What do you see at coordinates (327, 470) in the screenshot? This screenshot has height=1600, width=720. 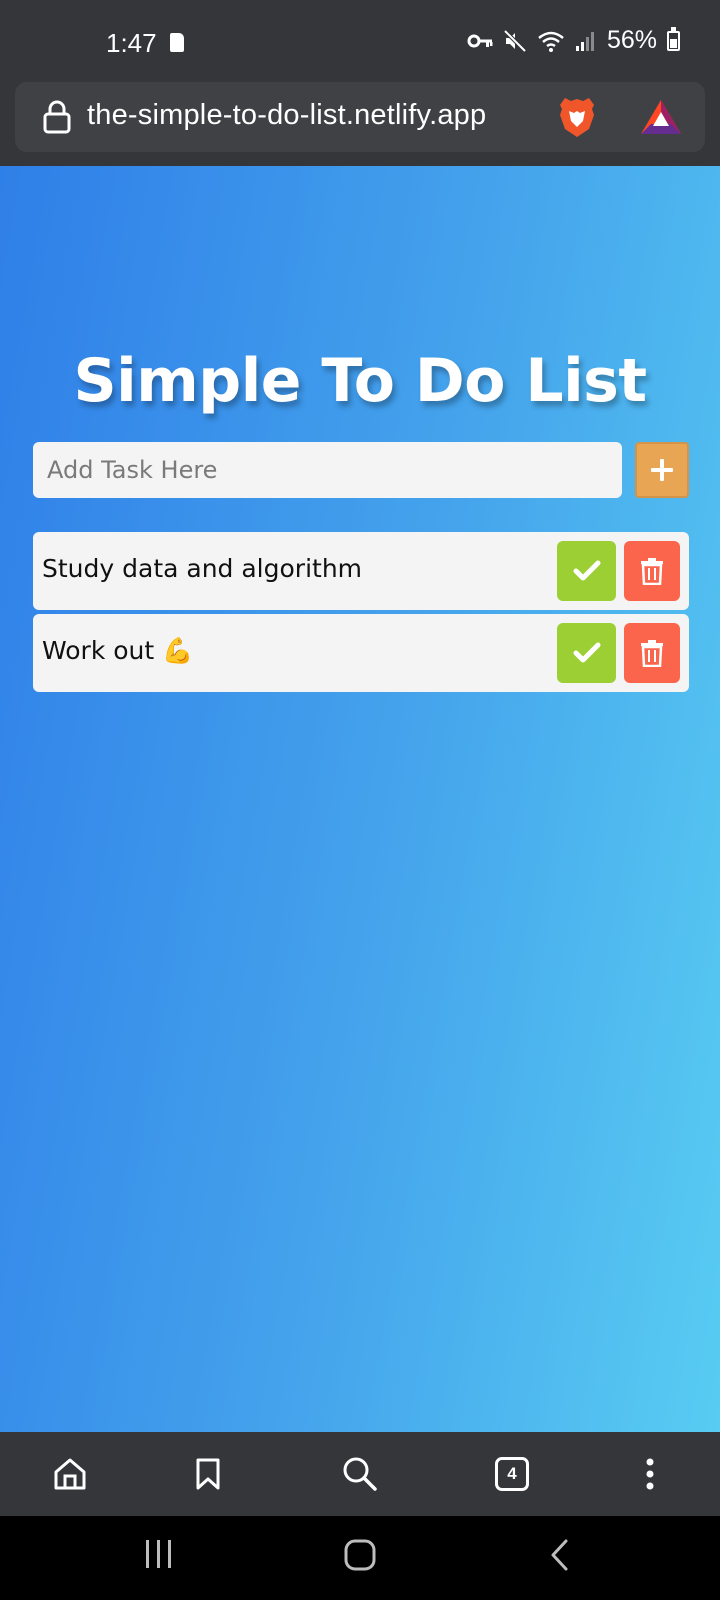 I see `task-input` at bounding box center [327, 470].